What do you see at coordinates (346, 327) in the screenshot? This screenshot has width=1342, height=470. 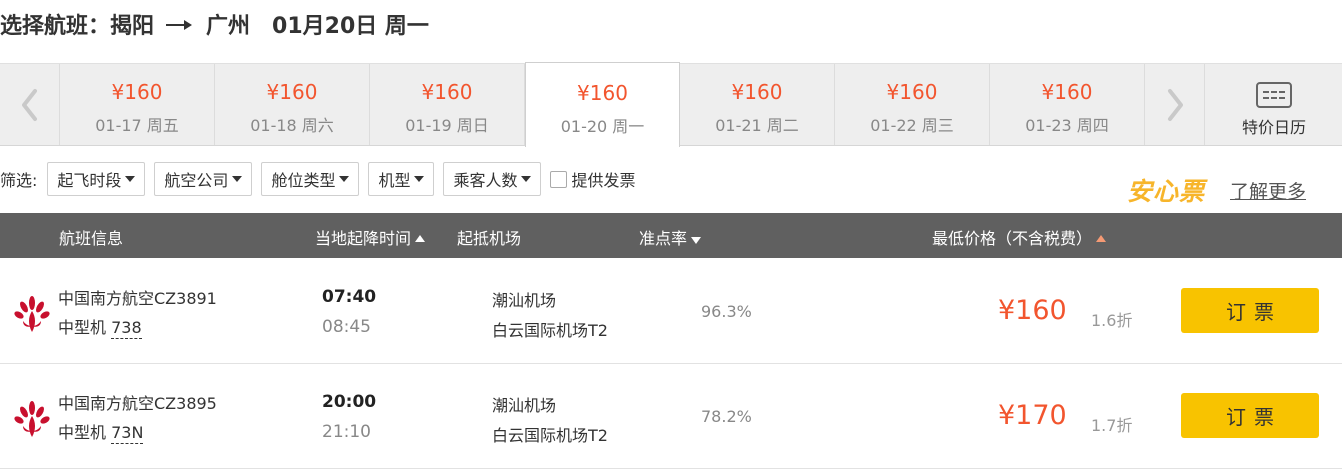 I see `arrival-time: 08:45` at bounding box center [346, 327].